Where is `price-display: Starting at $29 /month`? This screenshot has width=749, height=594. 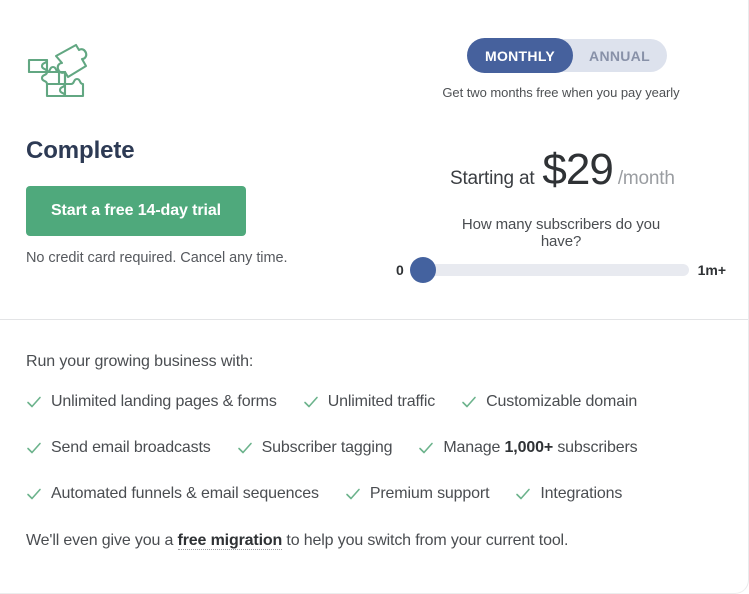
price-display: Starting at $29 /month is located at coordinates (562, 170).